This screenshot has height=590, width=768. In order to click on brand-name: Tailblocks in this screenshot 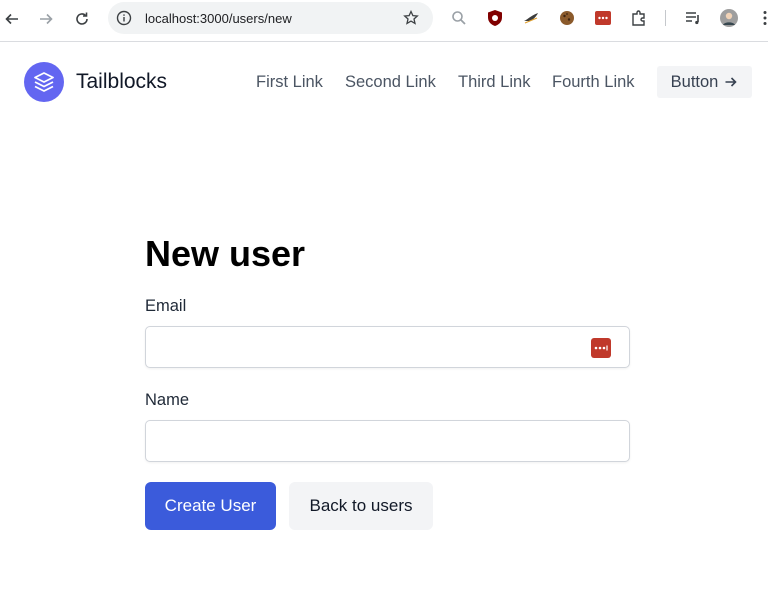, I will do `click(121, 82)`.